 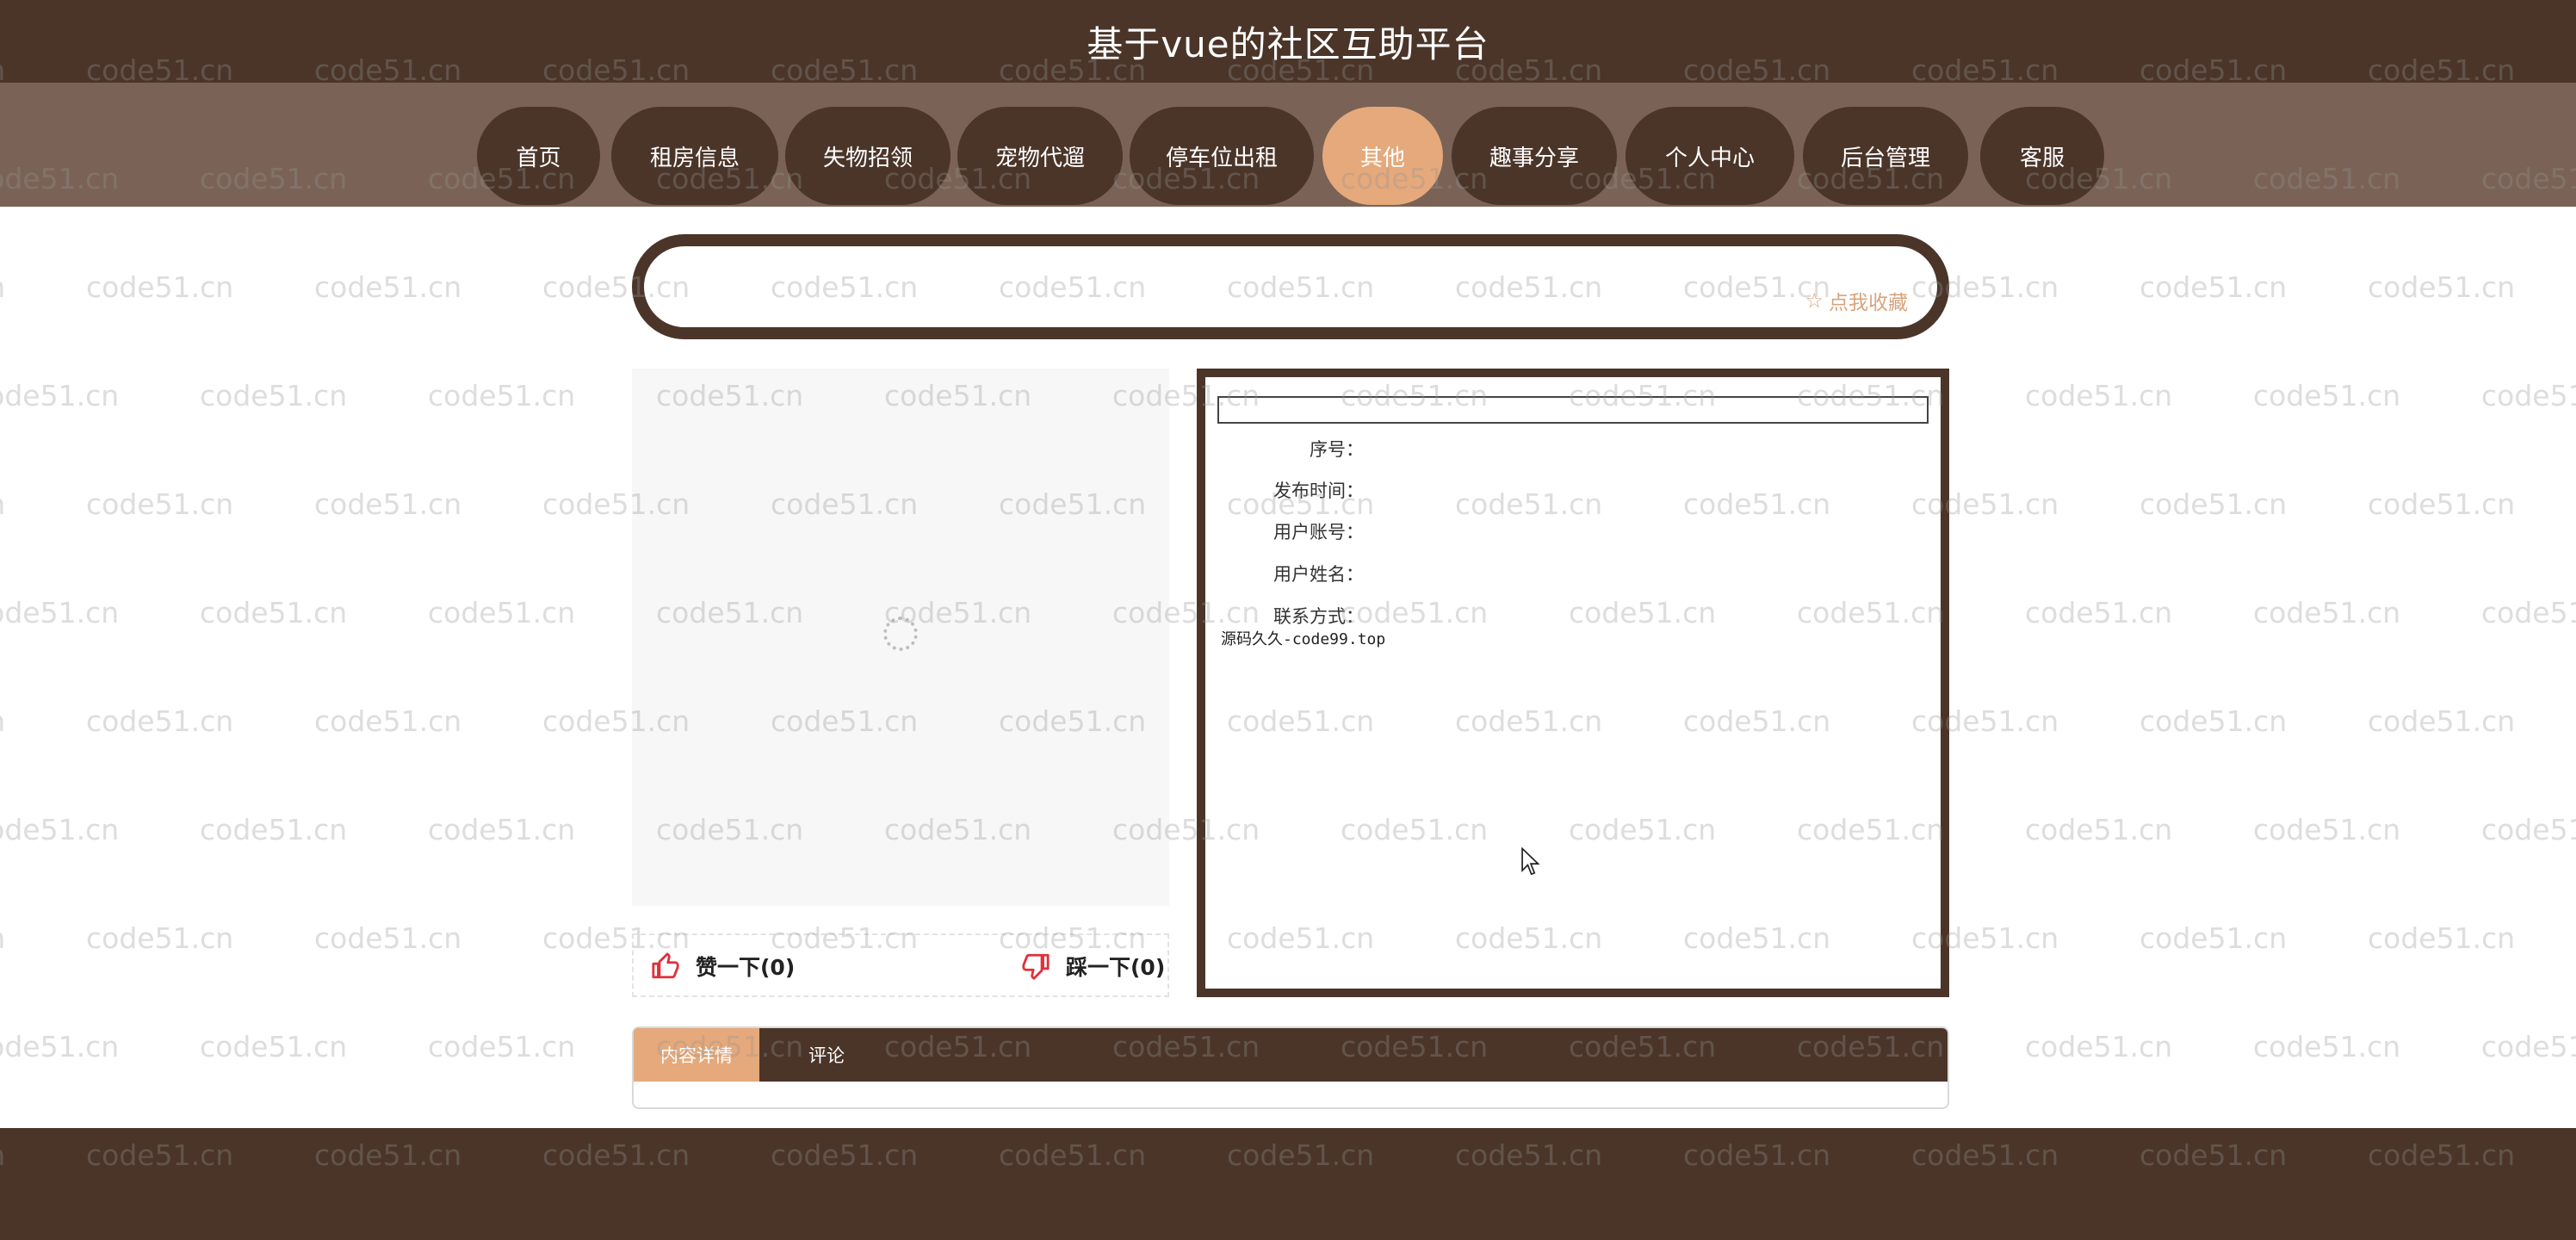 I want to click on nav-item-profile: 个人中心, so click(x=1710, y=156).